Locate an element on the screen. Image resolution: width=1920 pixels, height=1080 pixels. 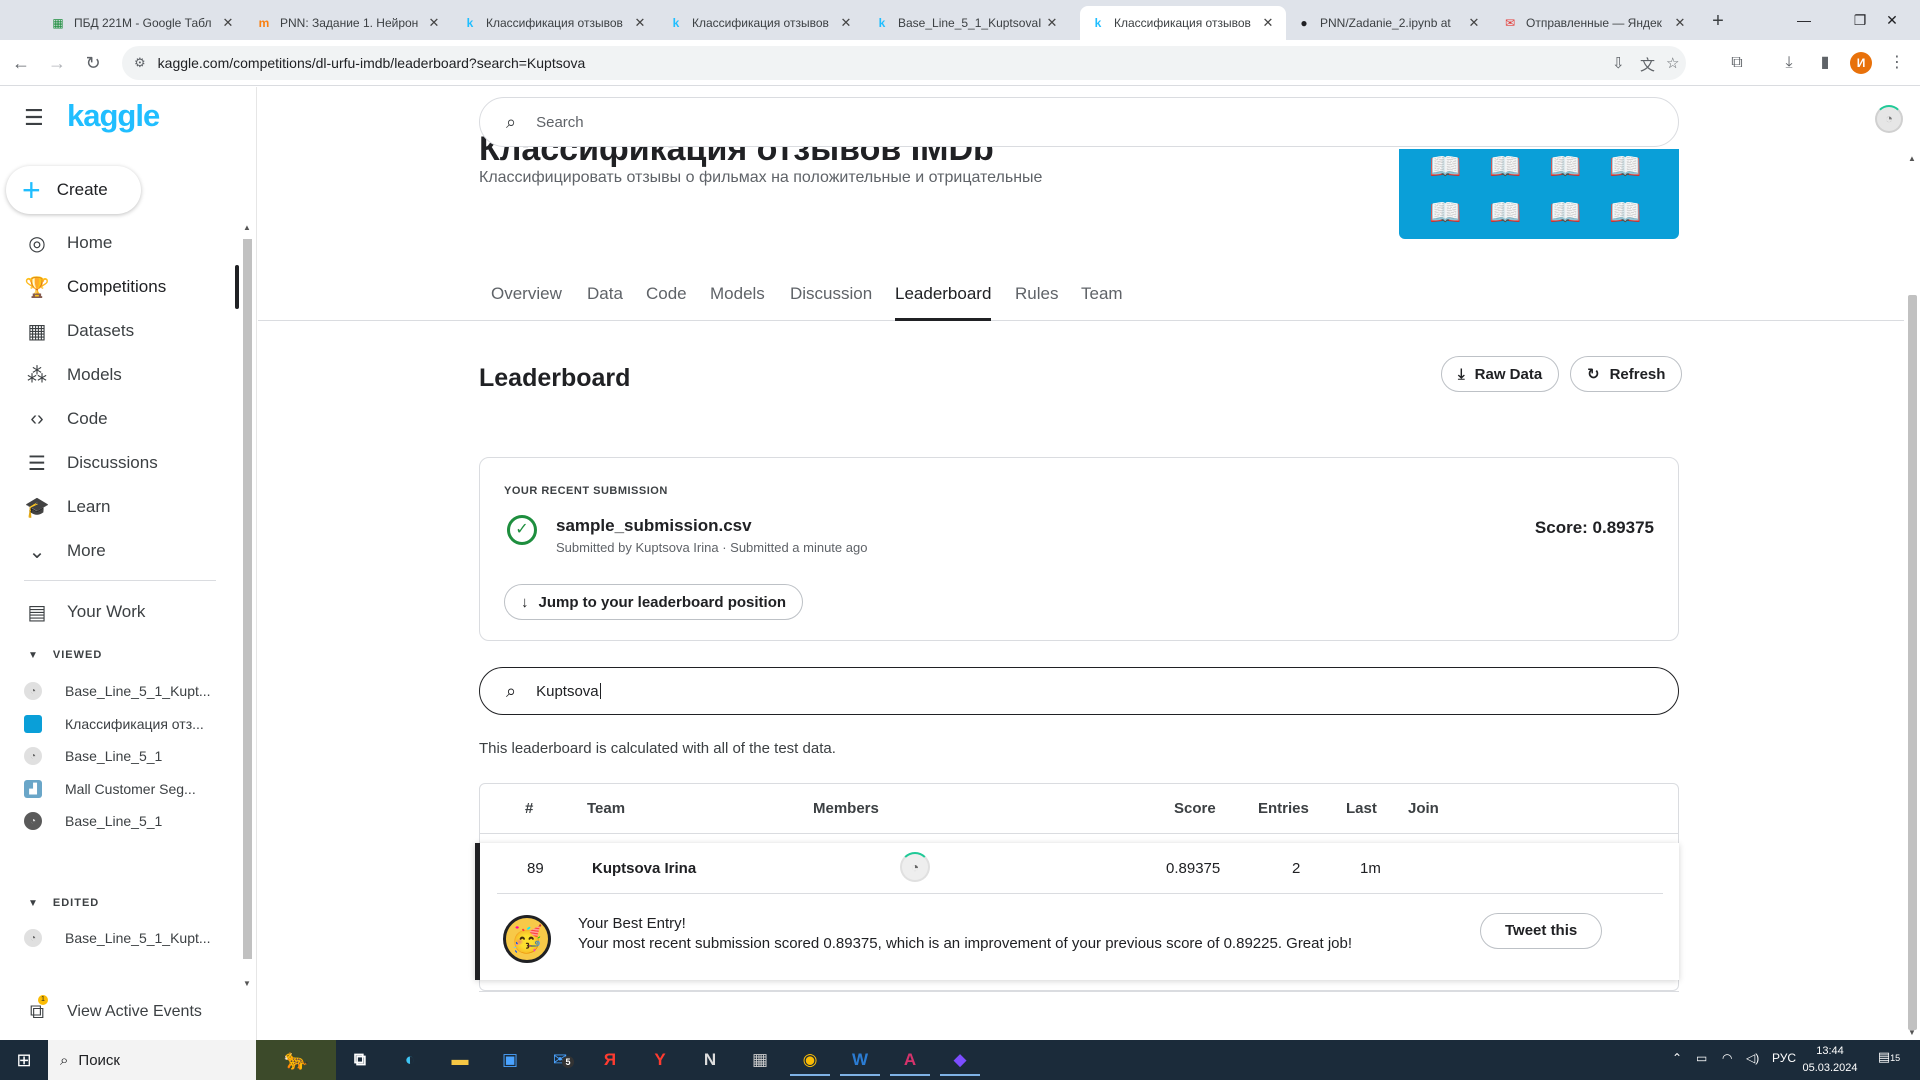
tab-discussion: Discussion is located at coordinates (831, 300).